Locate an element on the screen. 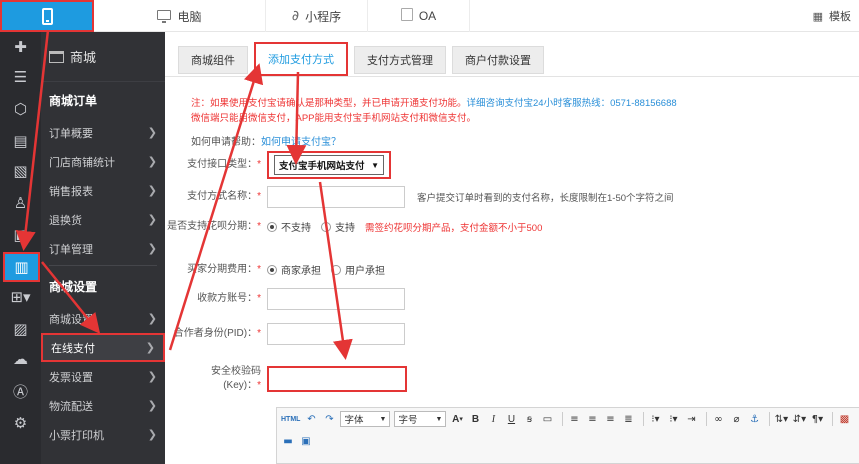  store-app-icon: Ⓐ is located at coordinates (20, 391).